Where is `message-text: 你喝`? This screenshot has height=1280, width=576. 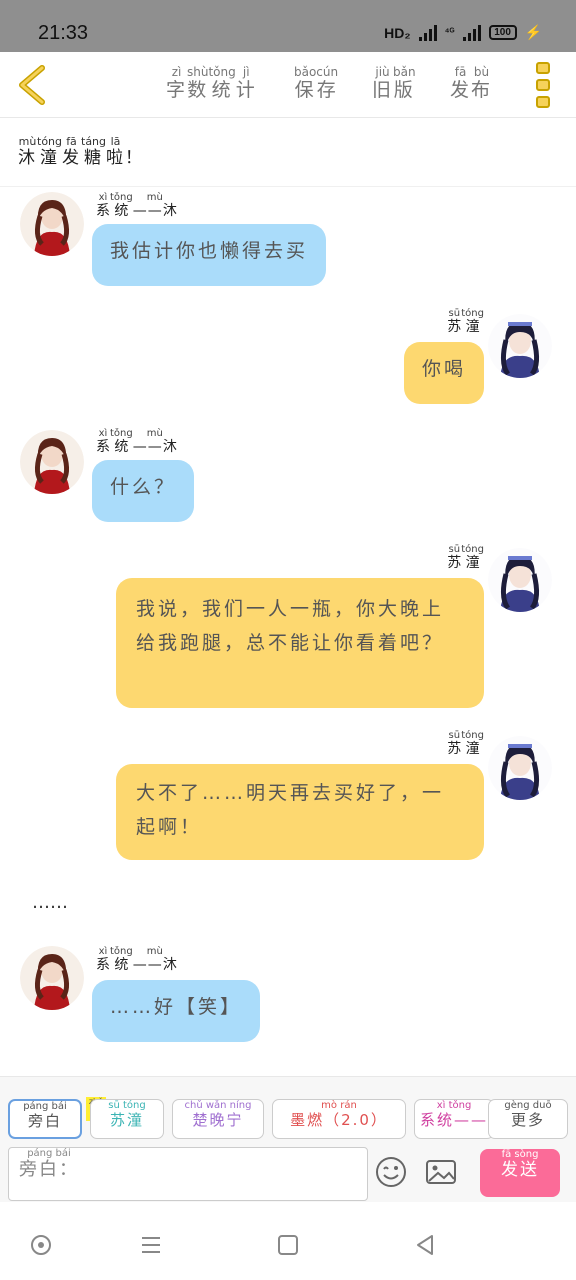 message-text: 你喝 is located at coordinates (443, 369).